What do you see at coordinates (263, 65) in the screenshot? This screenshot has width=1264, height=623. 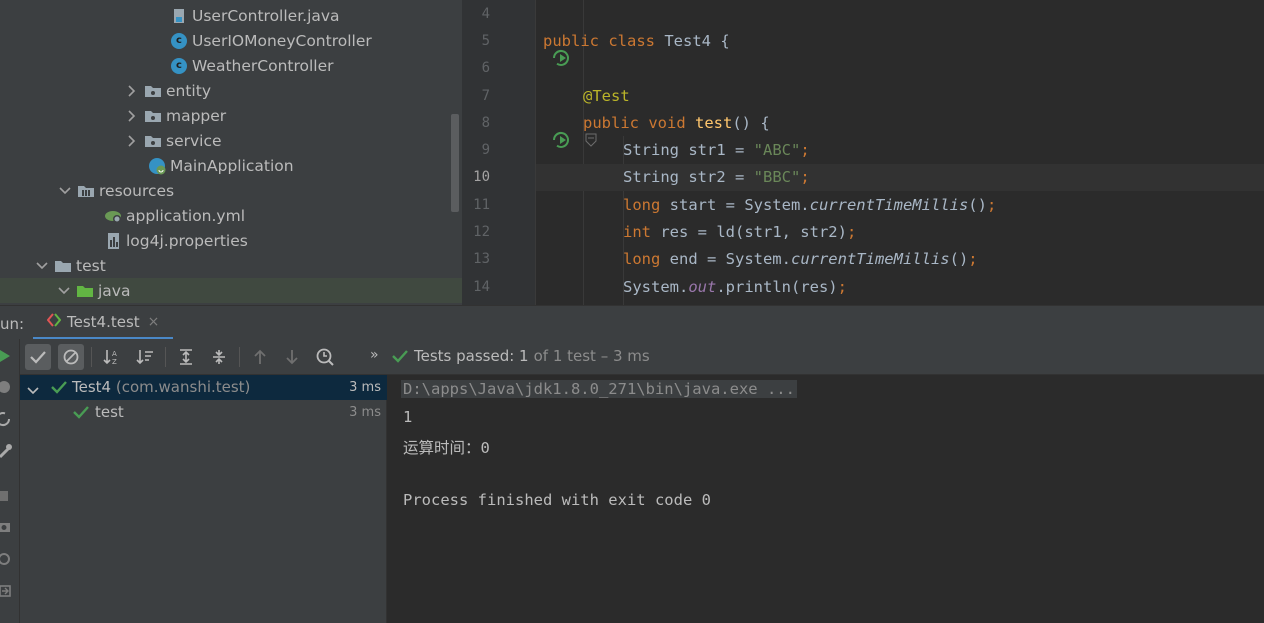 I see `tree-item-label: WeatherController` at bounding box center [263, 65].